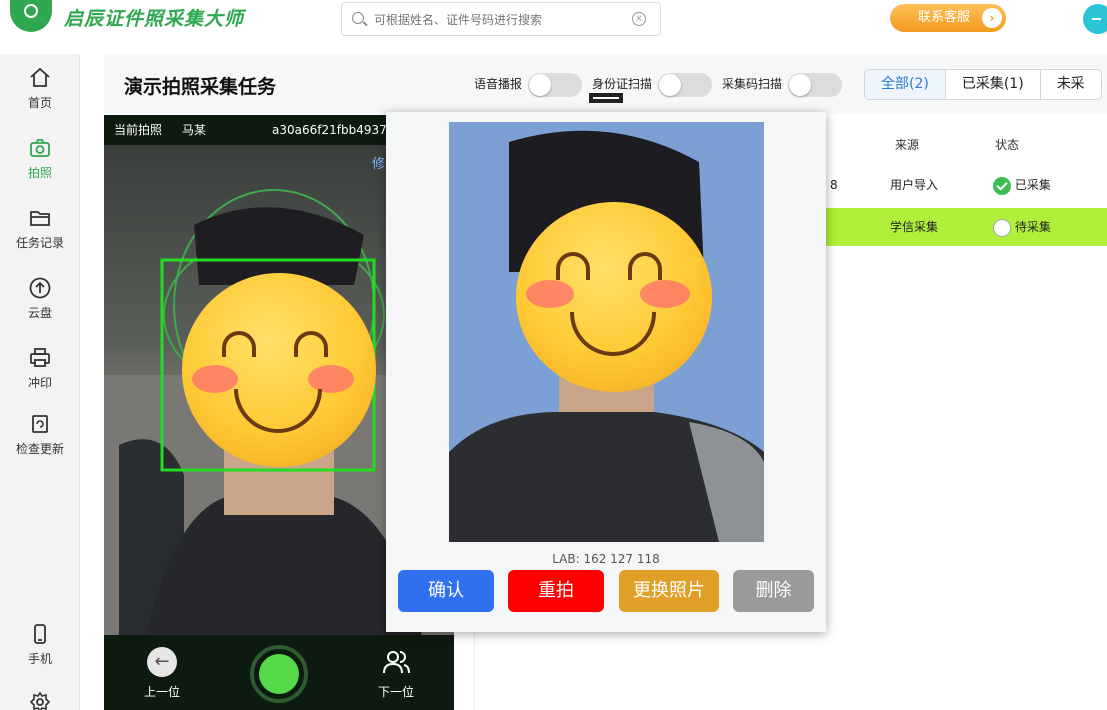 The height and width of the screenshot is (710, 1107). I want to click on prev-label: 上一位, so click(161, 692).